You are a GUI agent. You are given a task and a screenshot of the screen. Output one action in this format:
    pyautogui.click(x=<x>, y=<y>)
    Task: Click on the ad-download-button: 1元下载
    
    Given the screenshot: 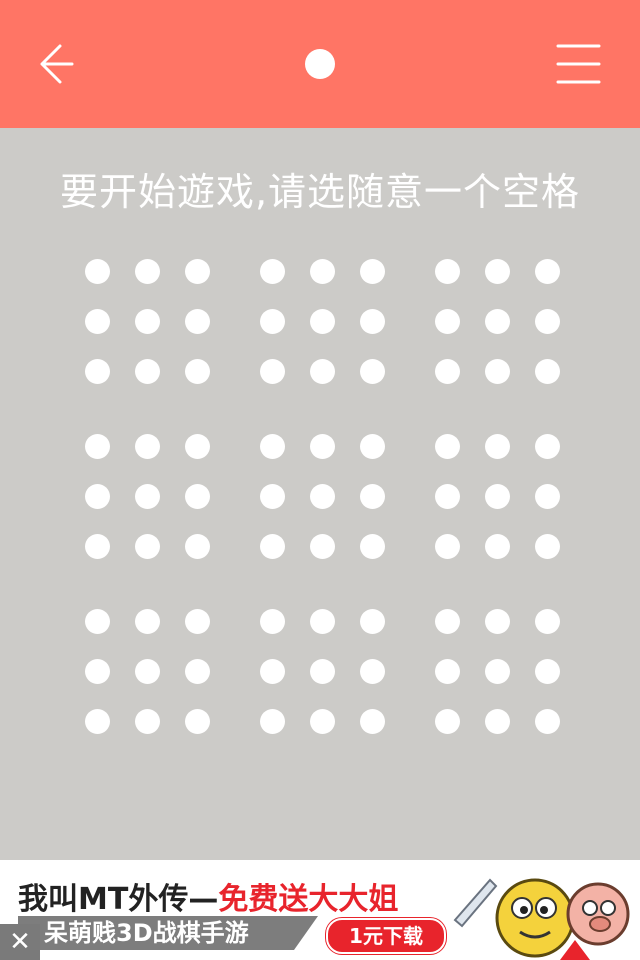 What is the action you would take?
    pyautogui.click(x=386, y=936)
    